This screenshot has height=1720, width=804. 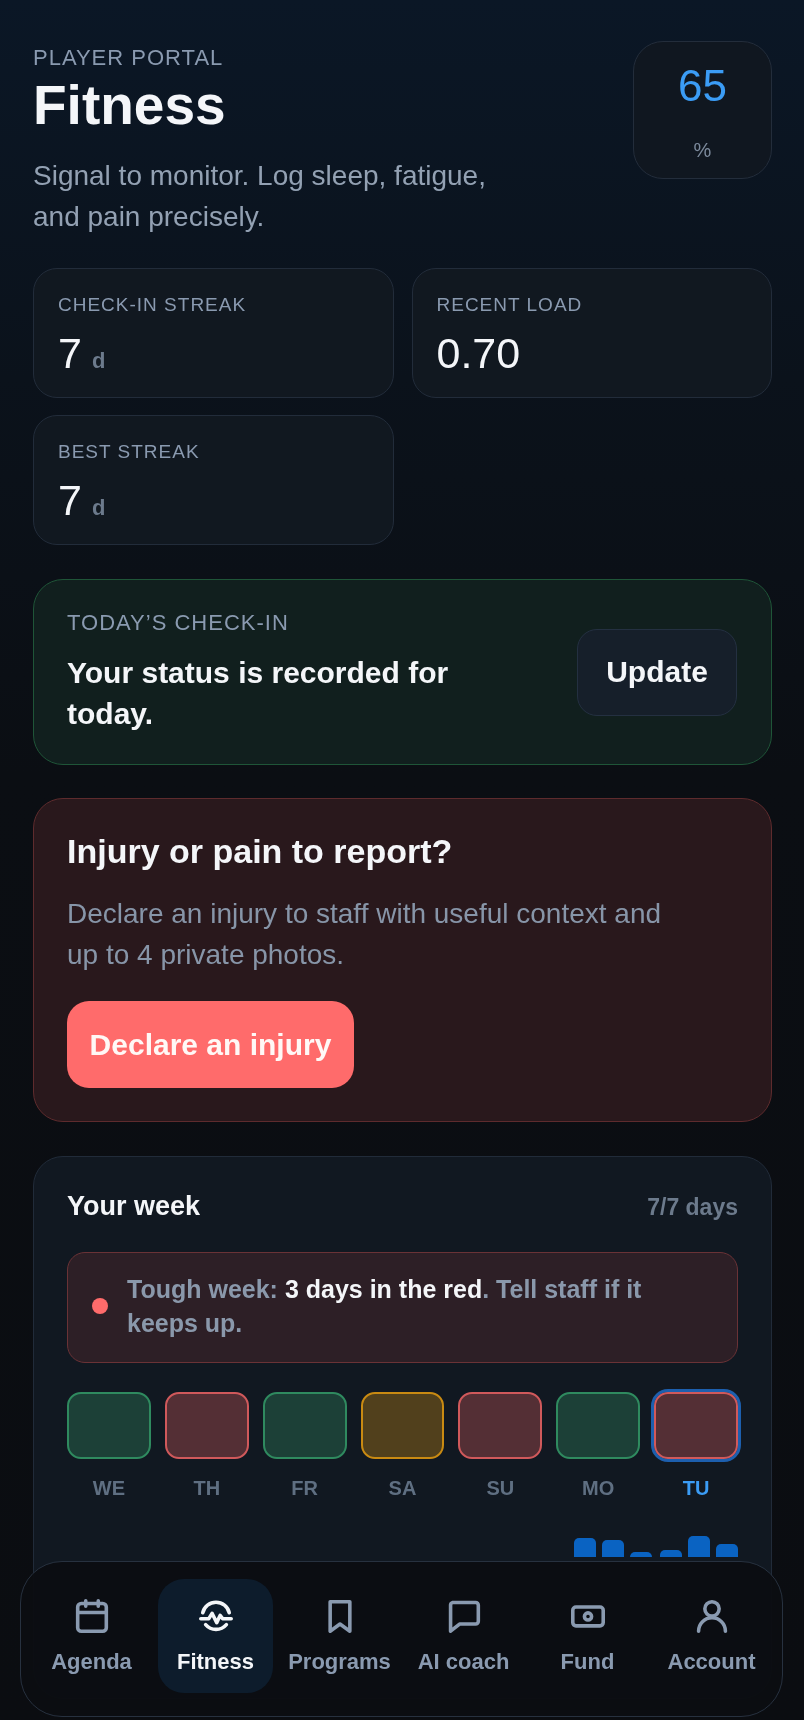 I want to click on score-unit: %, so click(x=702, y=150).